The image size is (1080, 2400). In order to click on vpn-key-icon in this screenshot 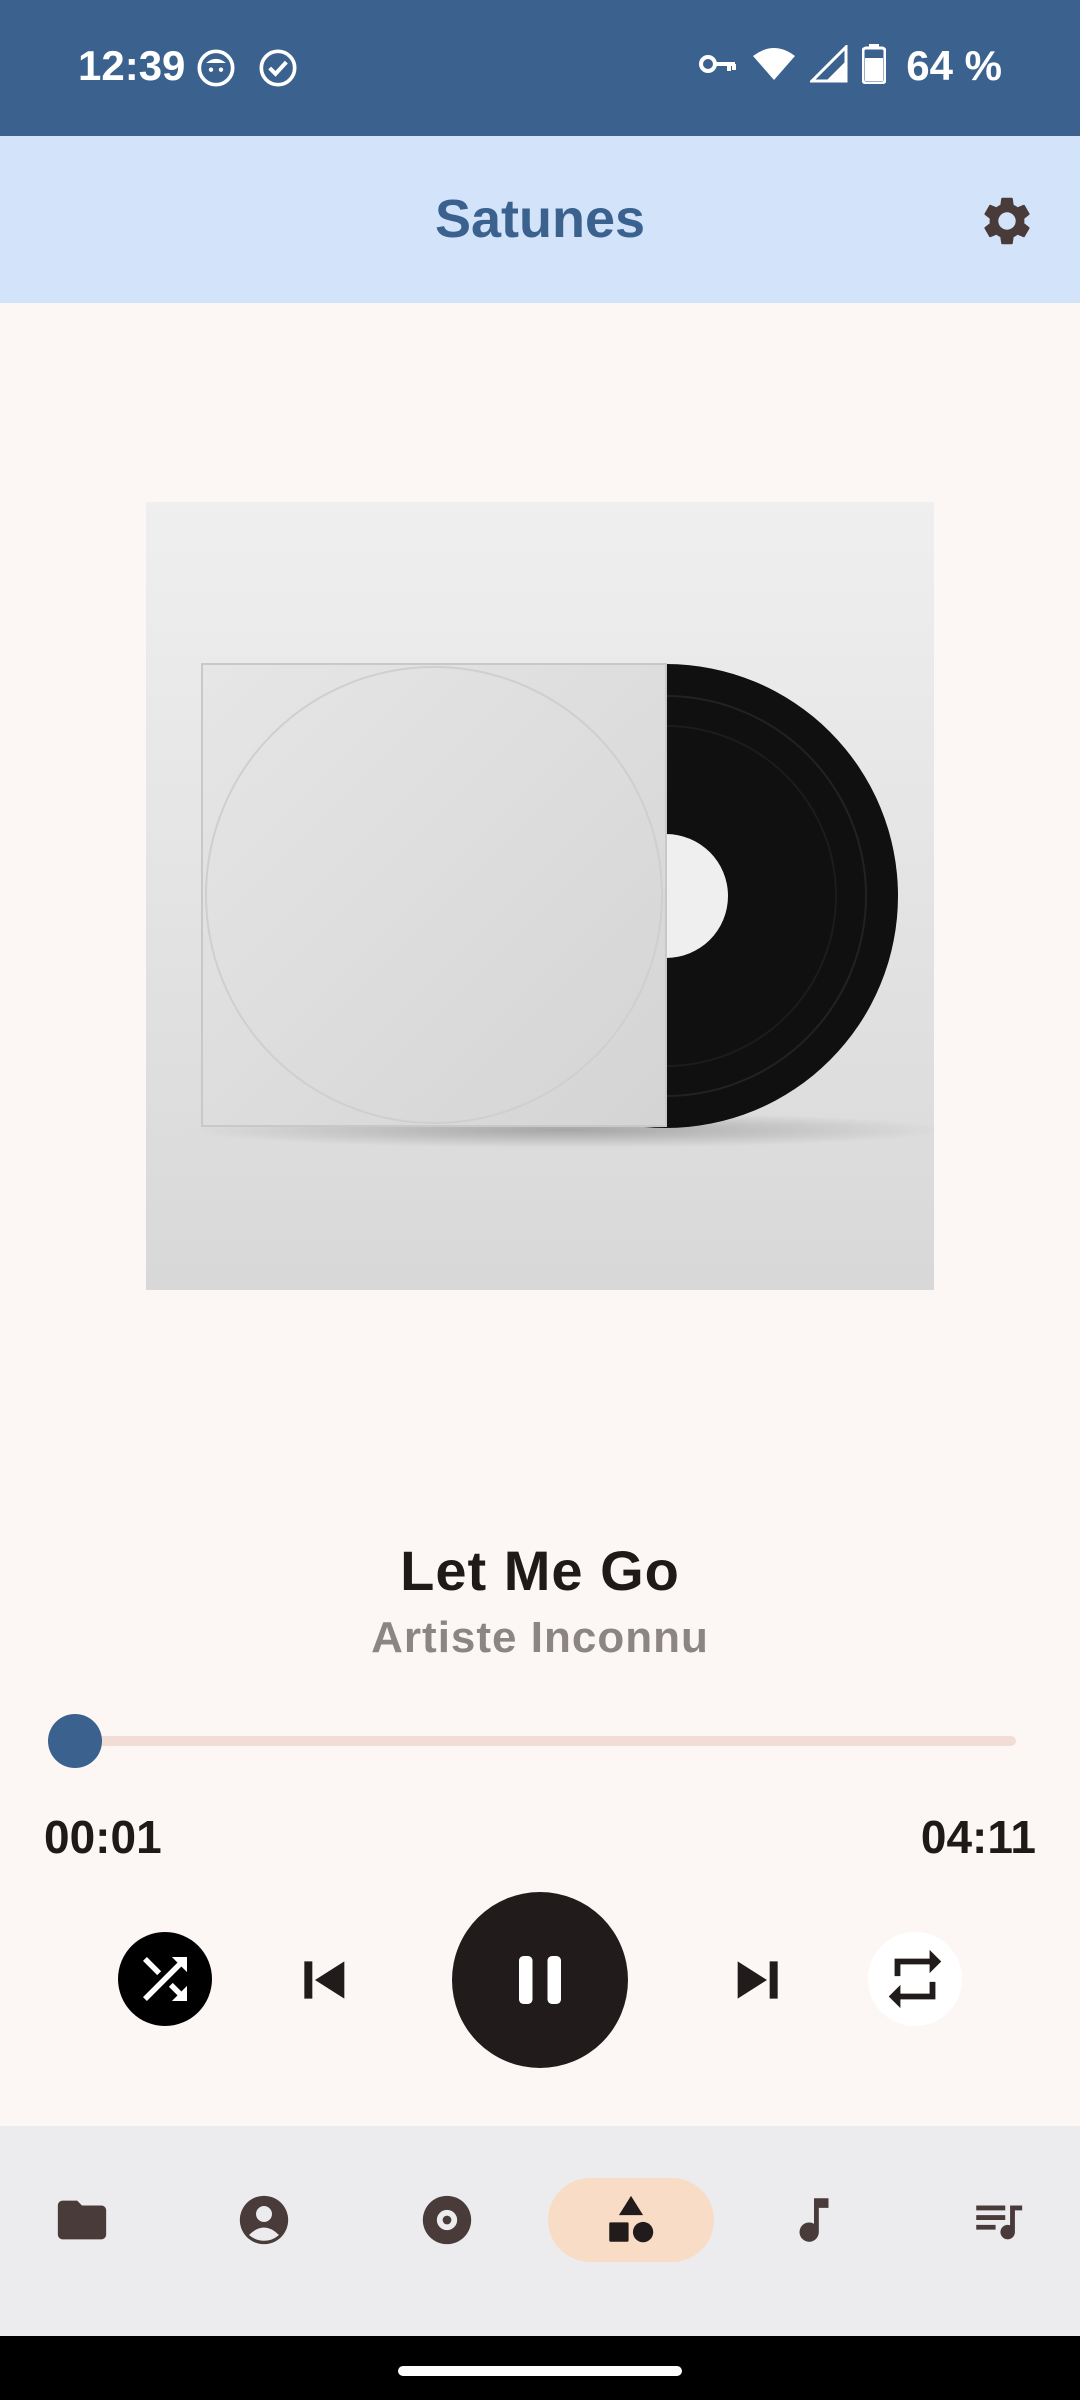, I will do `click(718, 66)`.